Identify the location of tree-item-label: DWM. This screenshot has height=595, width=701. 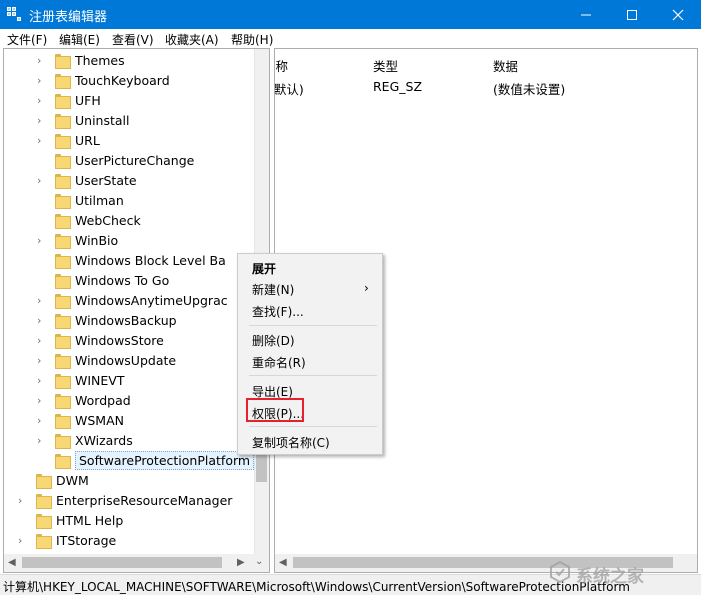
(72, 480).